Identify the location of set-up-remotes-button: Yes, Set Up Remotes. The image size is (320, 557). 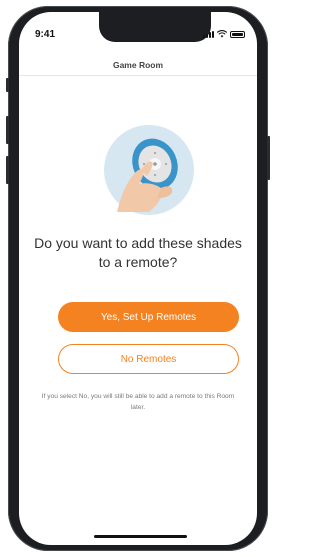
(148, 317).